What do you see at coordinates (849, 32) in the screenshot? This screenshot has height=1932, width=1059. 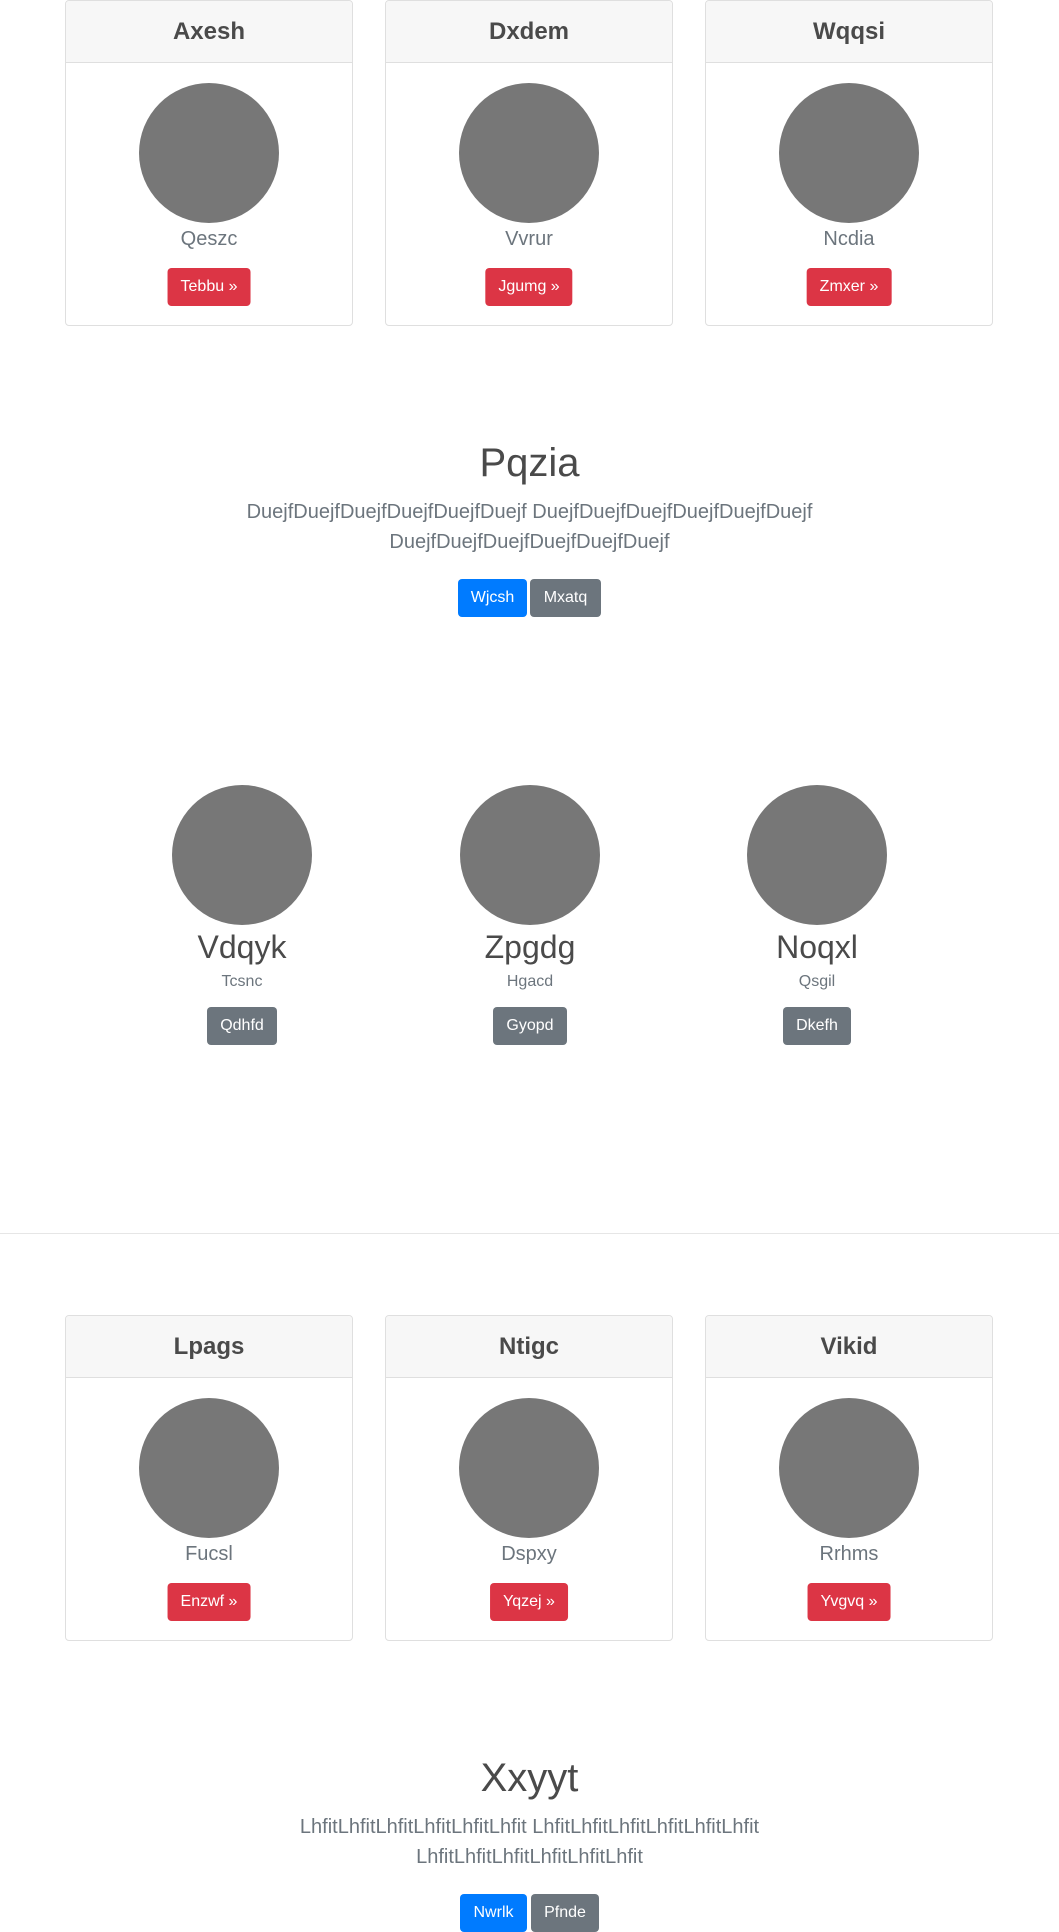 I see `card-title: Wqqsi` at bounding box center [849, 32].